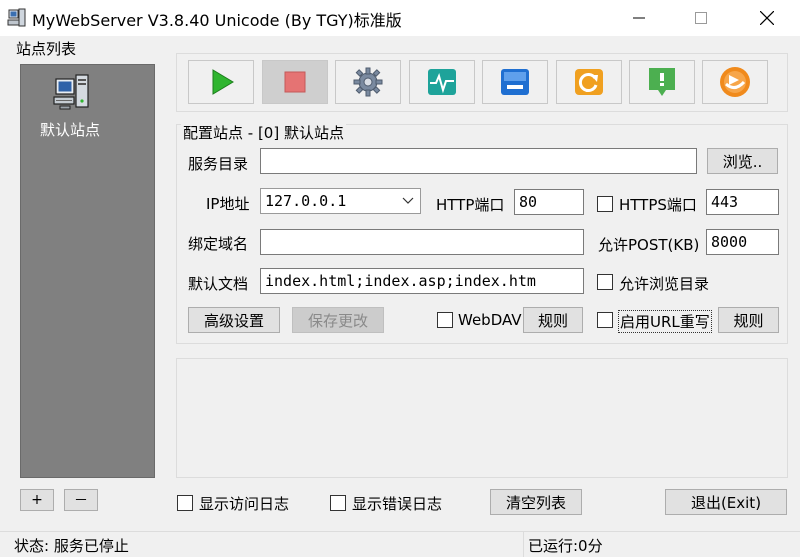  What do you see at coordinates (218, 244) in the screenshot?
I see `domain-label: 绑定域名` at bounding box center [218, 244].